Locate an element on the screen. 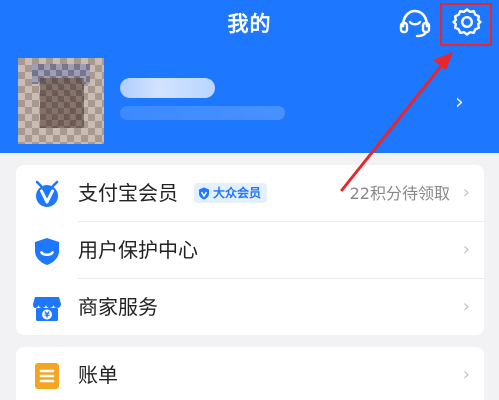 The height and width of the screenshot is (400, 499). menu-card-bills: 账单 › is located at coordinates (250, 373).